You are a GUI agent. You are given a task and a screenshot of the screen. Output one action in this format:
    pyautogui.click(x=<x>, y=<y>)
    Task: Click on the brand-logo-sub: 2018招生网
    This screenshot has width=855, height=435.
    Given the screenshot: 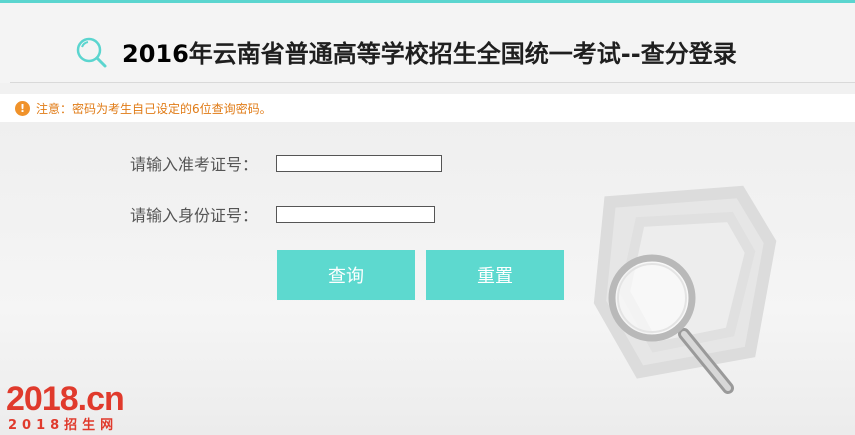 What is the action you would take?
    pyautogui.click(x=63, y=425)
    